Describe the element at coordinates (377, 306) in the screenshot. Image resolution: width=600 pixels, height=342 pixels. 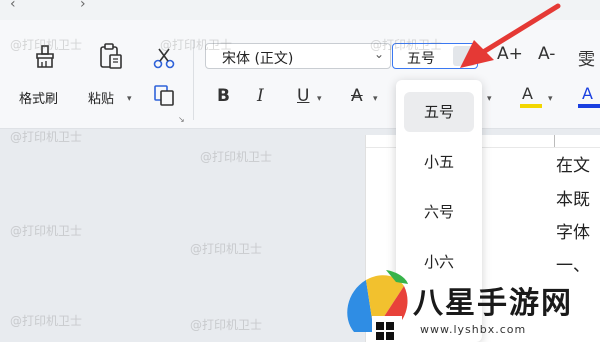
I see `logo-mark-icon` at that location.